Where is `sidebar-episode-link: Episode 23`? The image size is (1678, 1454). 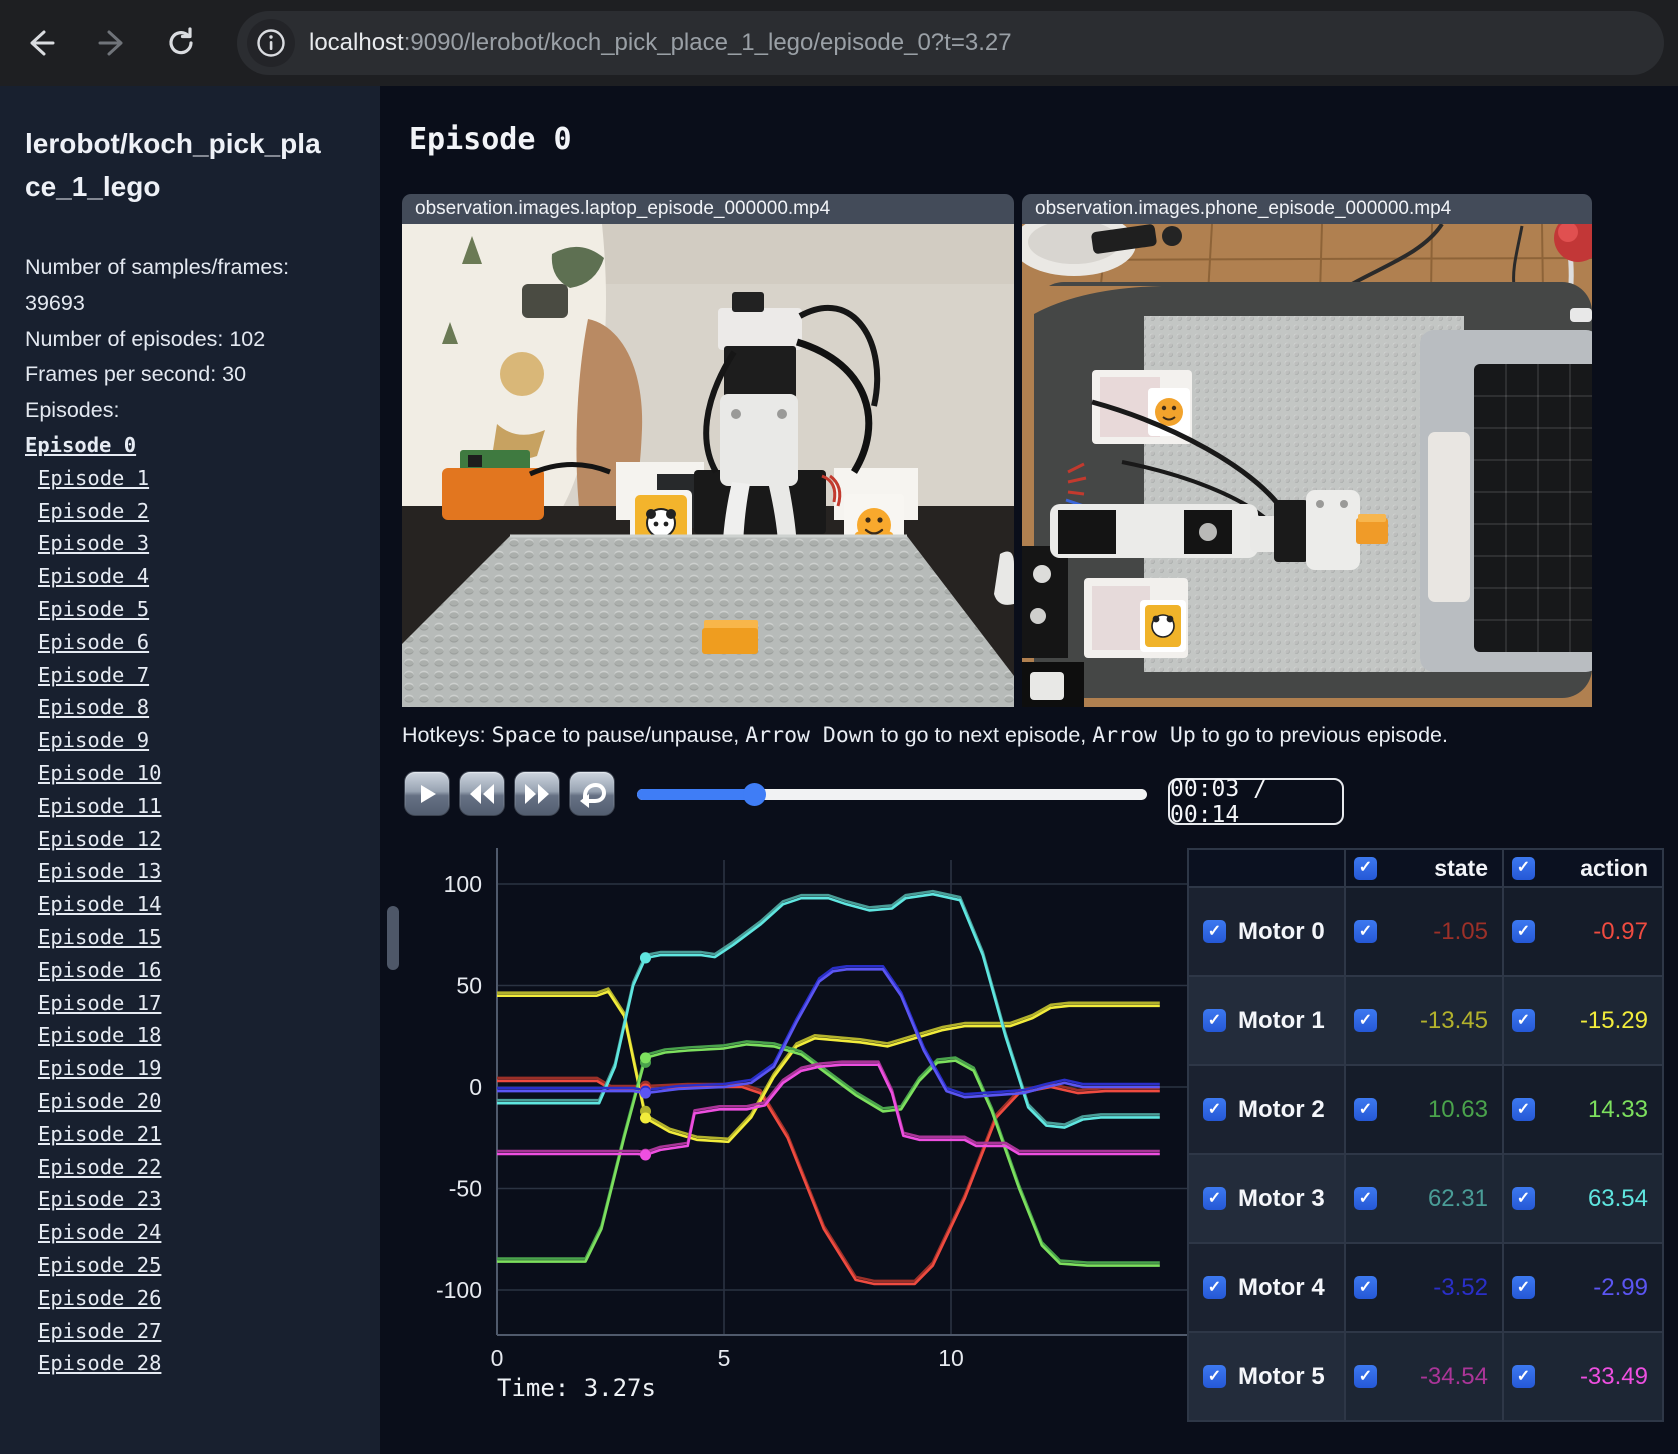 sidebar-episode-link: Episode 23 is located at coordinates (99, 1199).